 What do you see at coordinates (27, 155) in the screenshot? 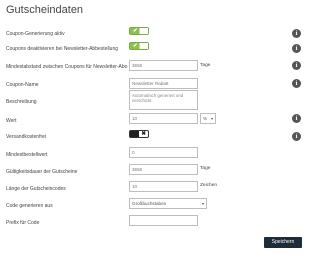
I see `min-order-label: Mindestbestellwert` at bounding box center [27, 155].